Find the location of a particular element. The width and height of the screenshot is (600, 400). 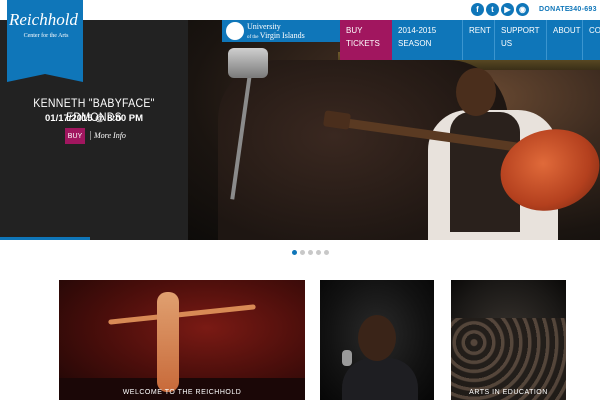

nav-buy-tickets: BUY TICKETS is located at coordinates (366, 40).